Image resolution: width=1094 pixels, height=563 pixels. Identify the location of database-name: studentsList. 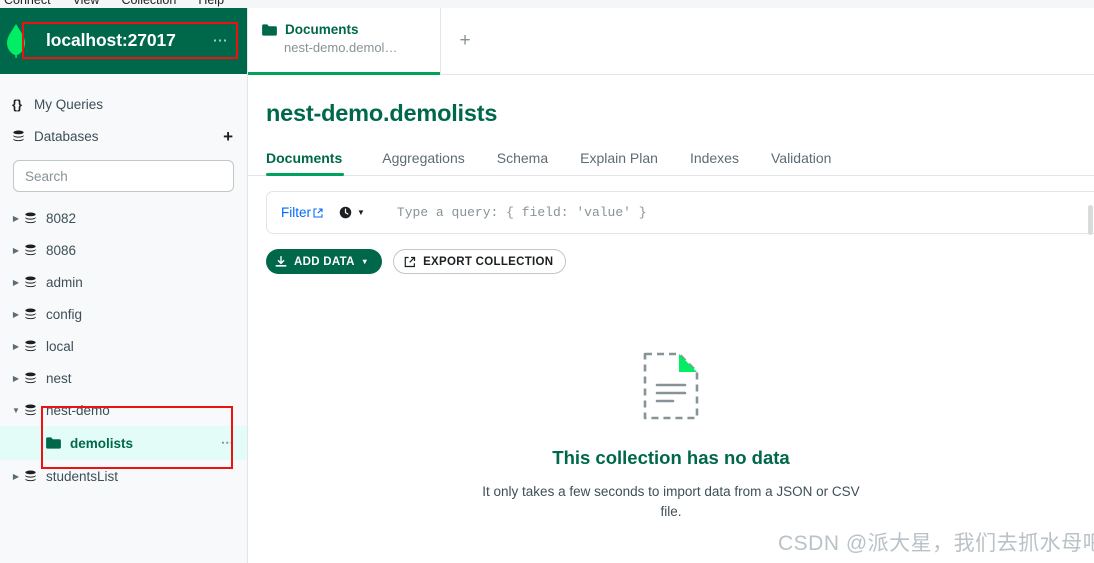
(82, 476).